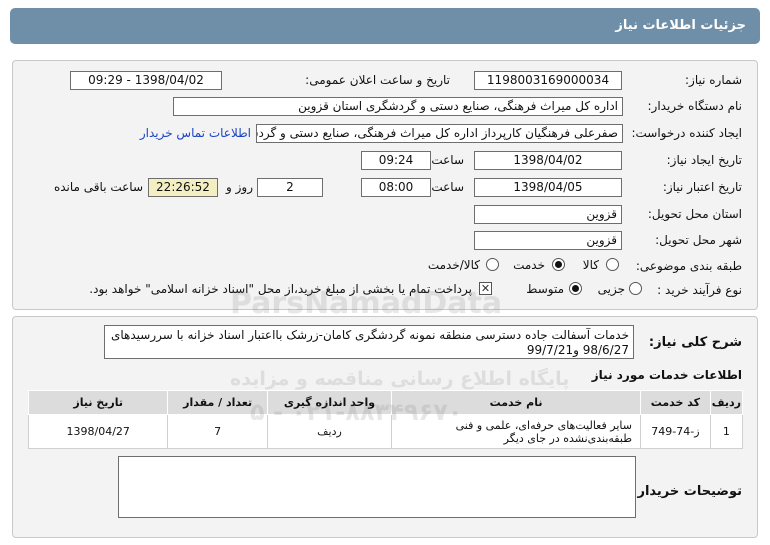 The image size is (770, 545). Describe the element at coordinates (698, 240) in the screenshot. I see `city-label: شهر محل تحویل:` at that location.